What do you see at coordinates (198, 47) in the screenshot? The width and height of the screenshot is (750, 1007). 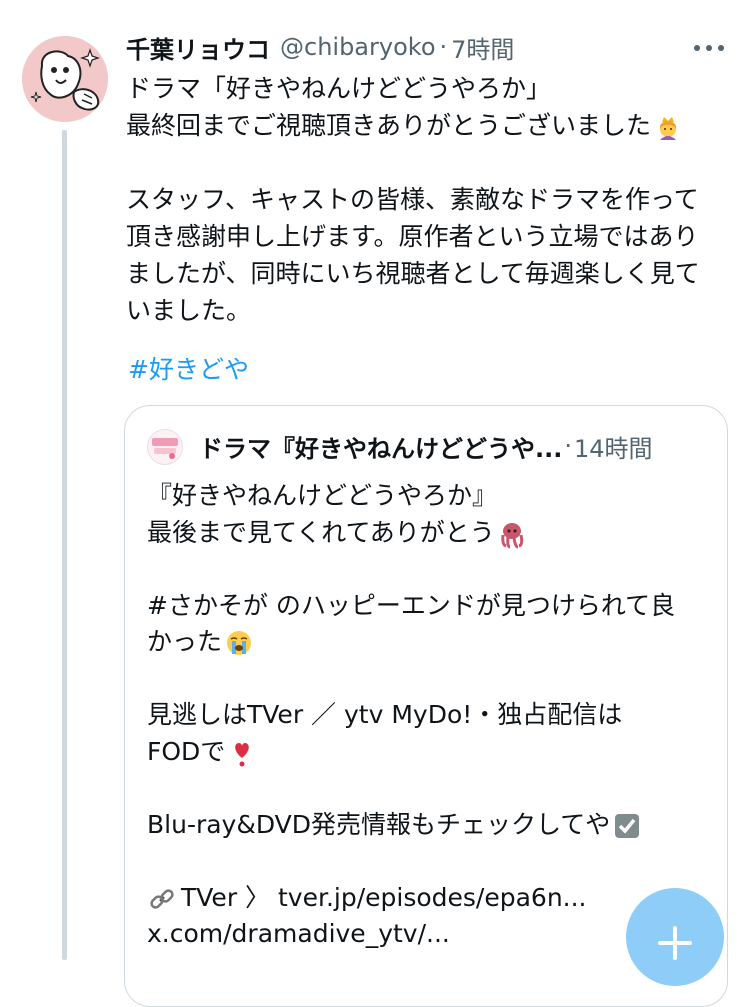 I see `author-name: 千葉リョウコ` at bounding box center [198, 47].